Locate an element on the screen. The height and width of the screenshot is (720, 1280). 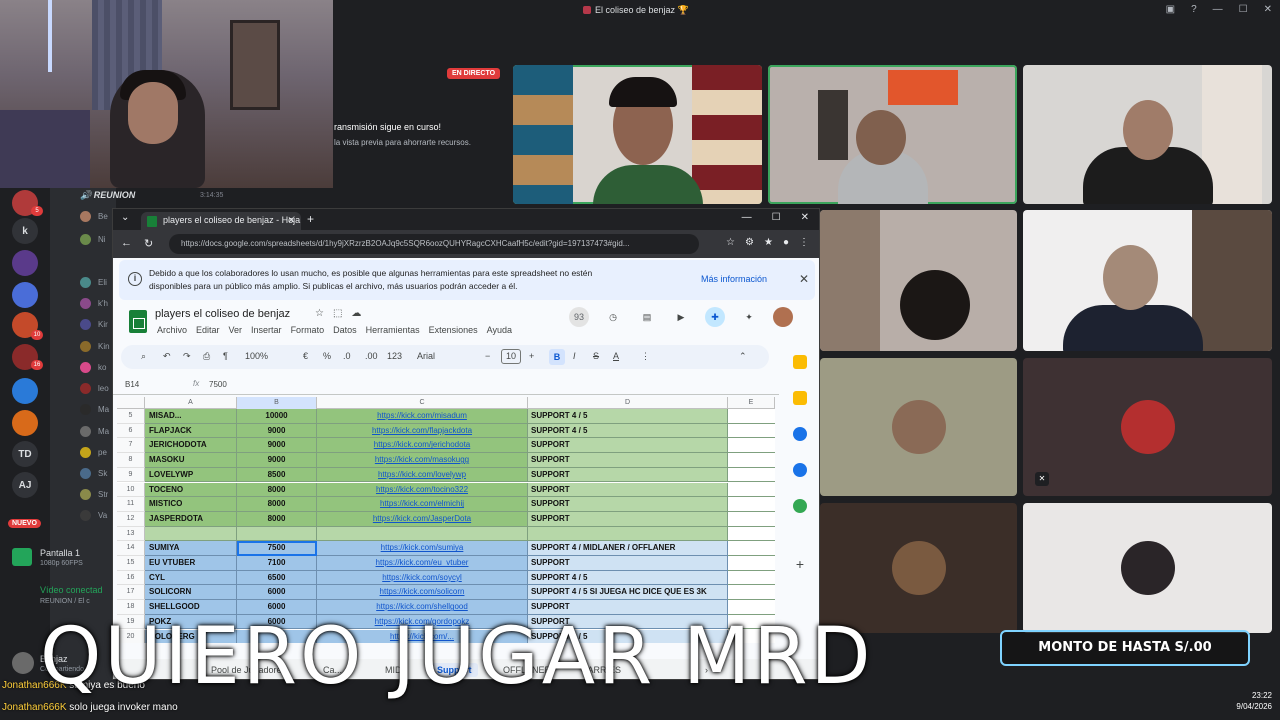
menu-item: Herramientas is located at coordinates (393, 330).